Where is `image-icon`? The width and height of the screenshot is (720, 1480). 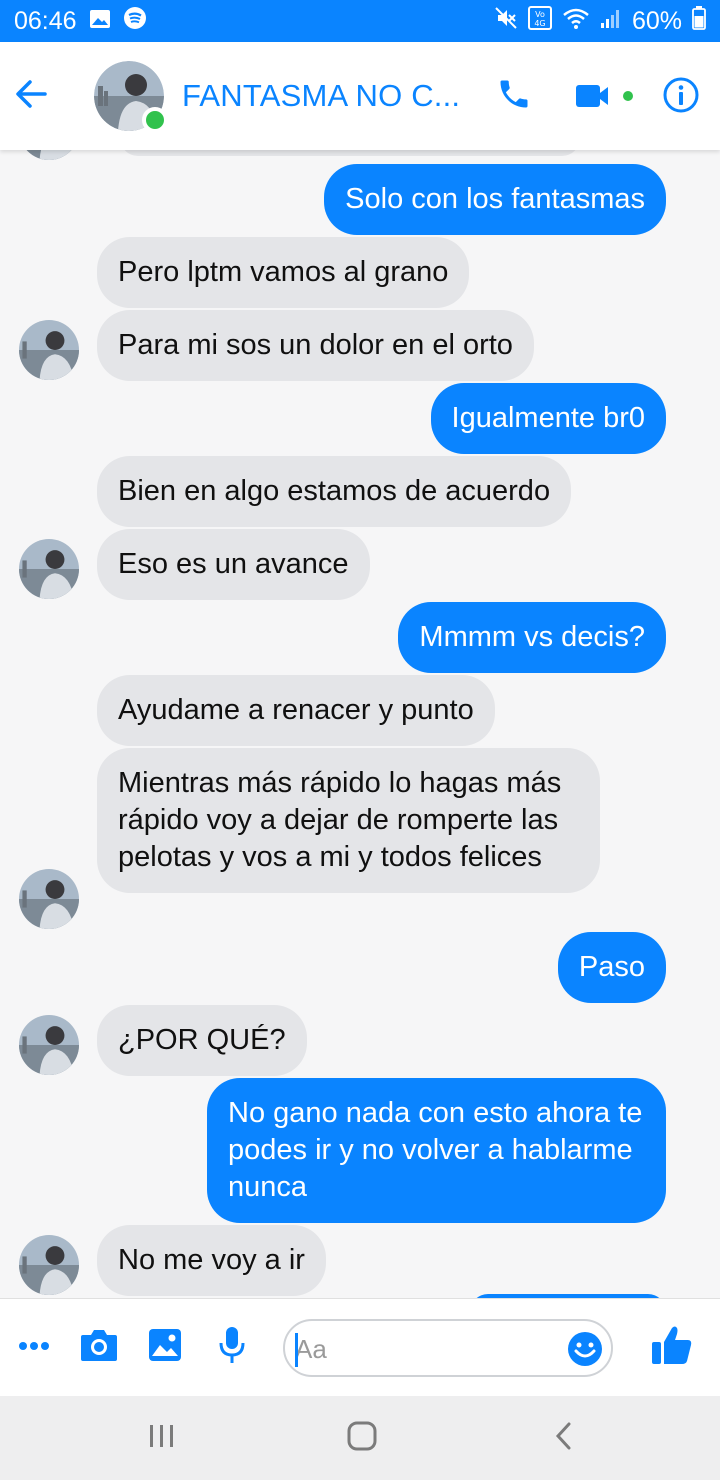
image-icon is located at coordinates (165, 1347).